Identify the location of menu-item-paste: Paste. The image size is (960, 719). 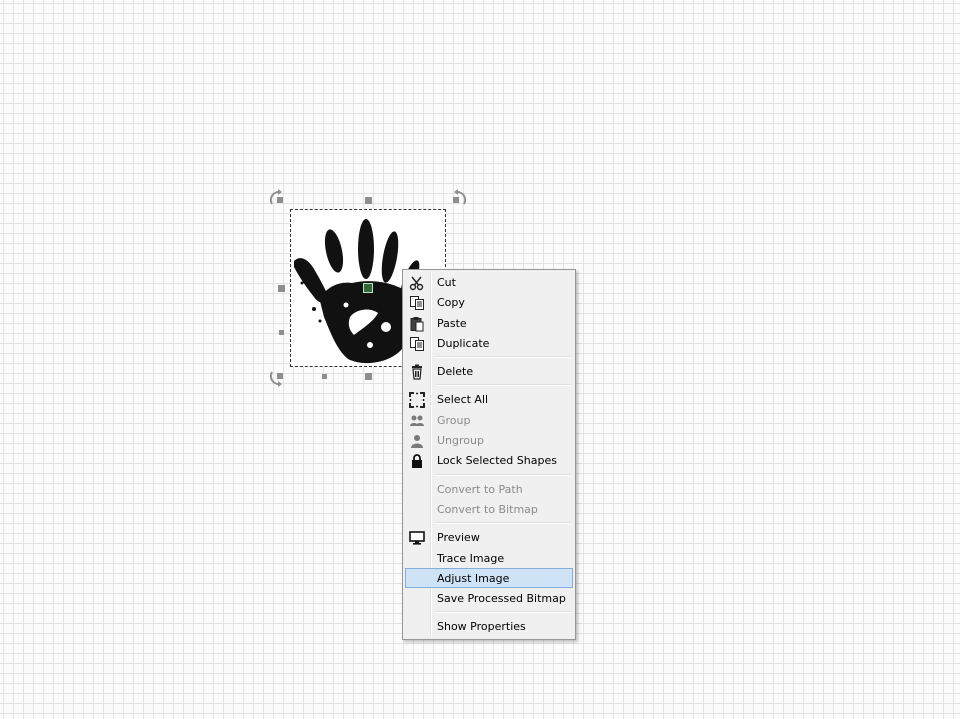
(489, 323).